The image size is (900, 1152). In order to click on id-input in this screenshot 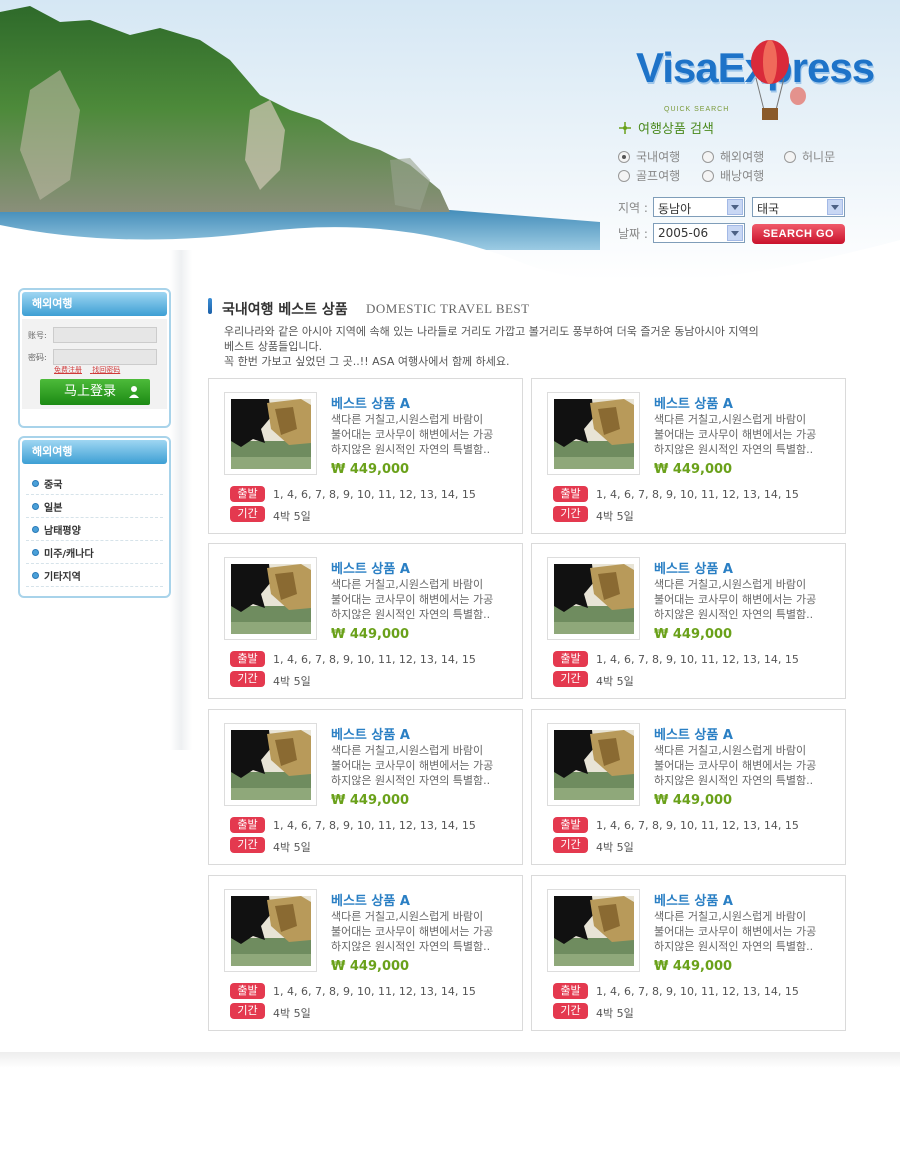, I will do `click(104, 335)`.